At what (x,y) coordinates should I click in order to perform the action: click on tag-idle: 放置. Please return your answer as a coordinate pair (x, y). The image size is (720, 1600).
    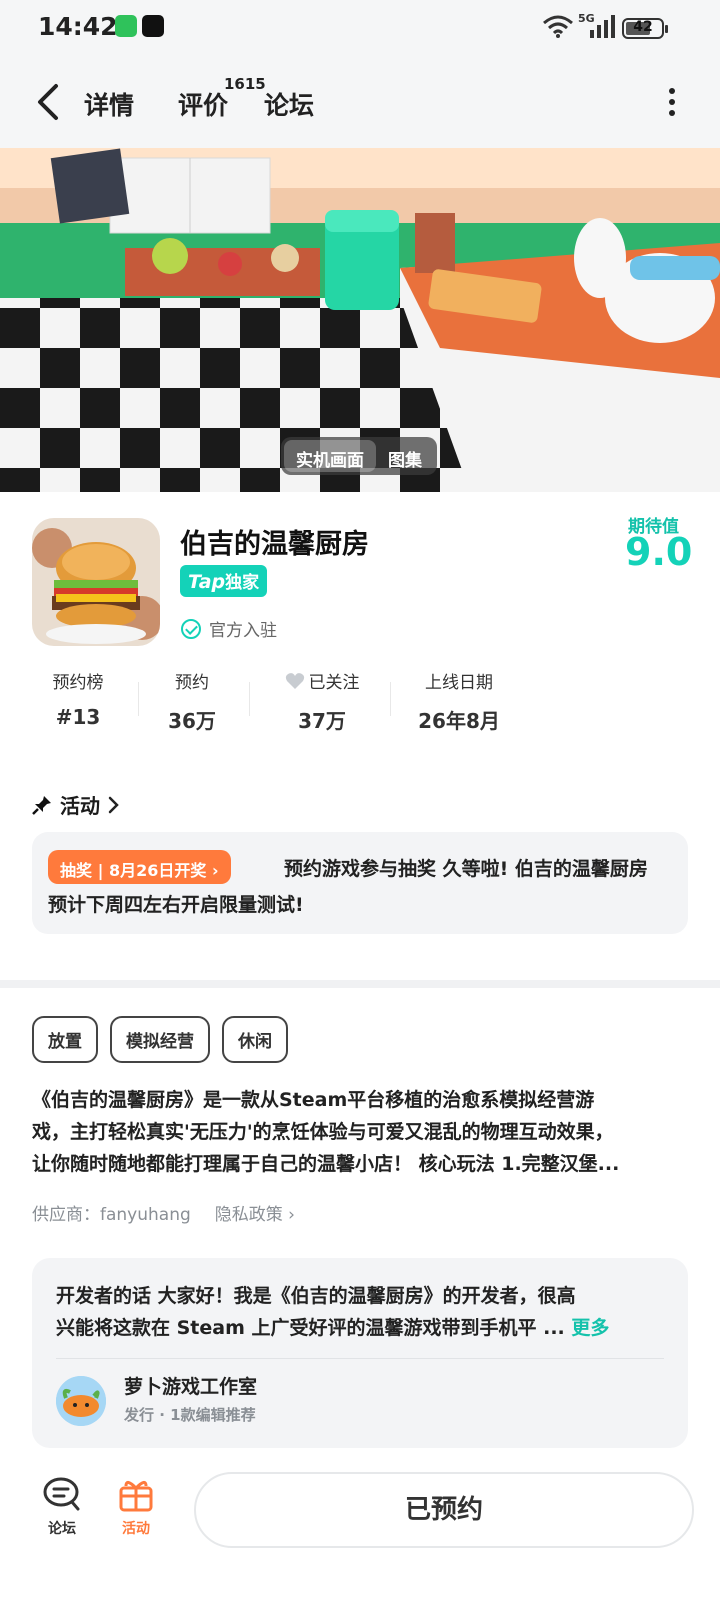
    Looking at the image, I should click on (65, 1039).